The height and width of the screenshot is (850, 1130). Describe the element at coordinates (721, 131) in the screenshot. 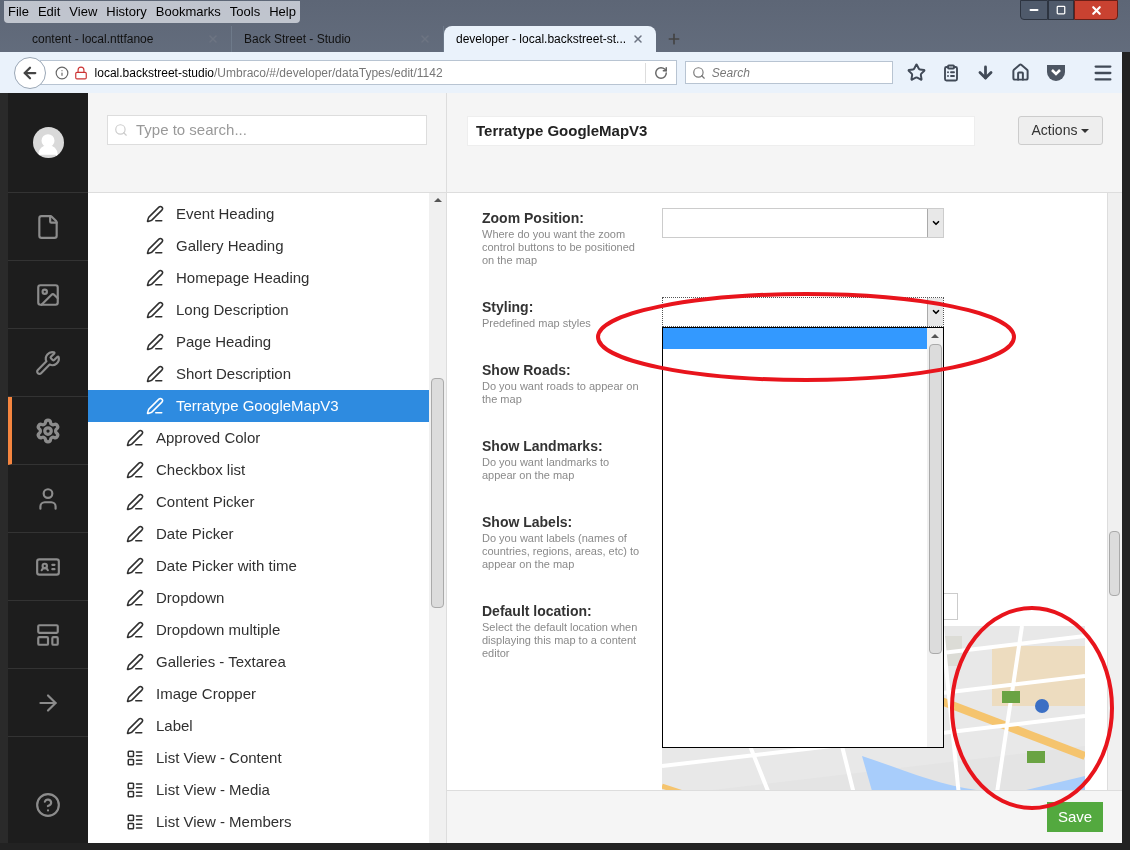

I see `name-field: Terratype GoogleMapV3` at that location.